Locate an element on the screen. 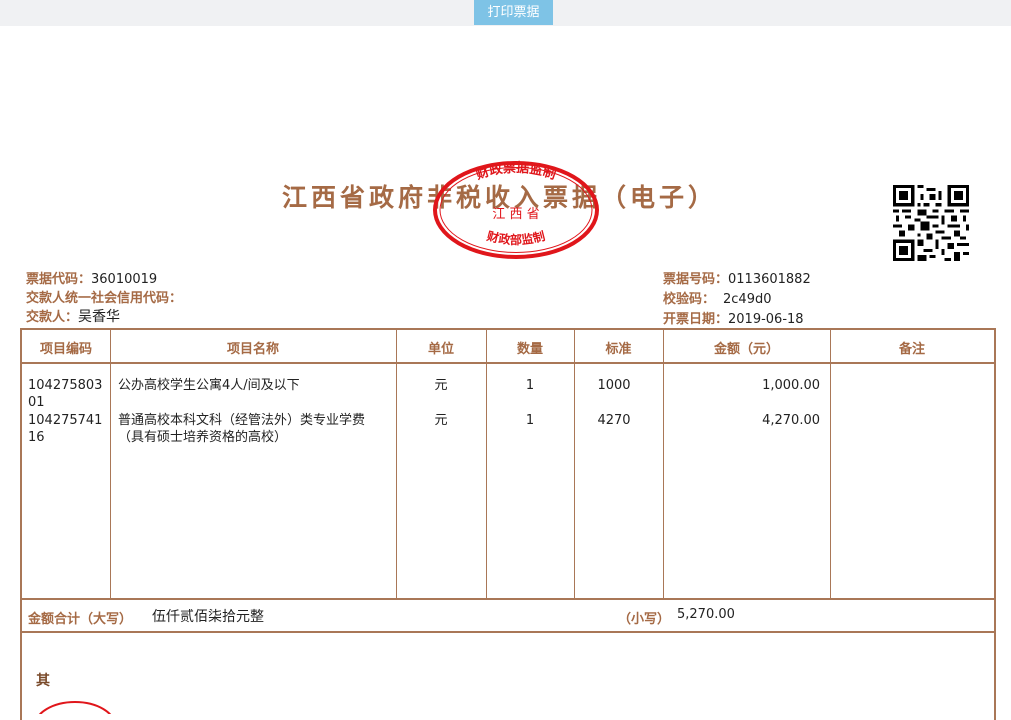 This screenshot has width=1011, height=720. info-check-code: 校验码： 2c49d0 is located at coordinates (717, 299).